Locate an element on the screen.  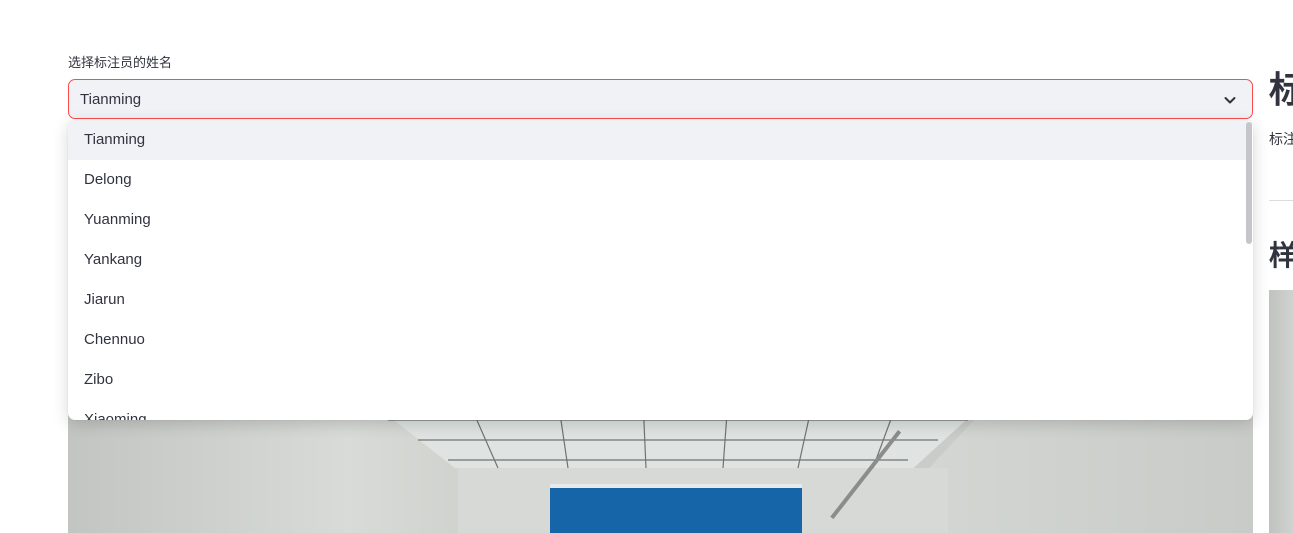
dropdown-option: Chennuo is located at coordinates (658, 340).